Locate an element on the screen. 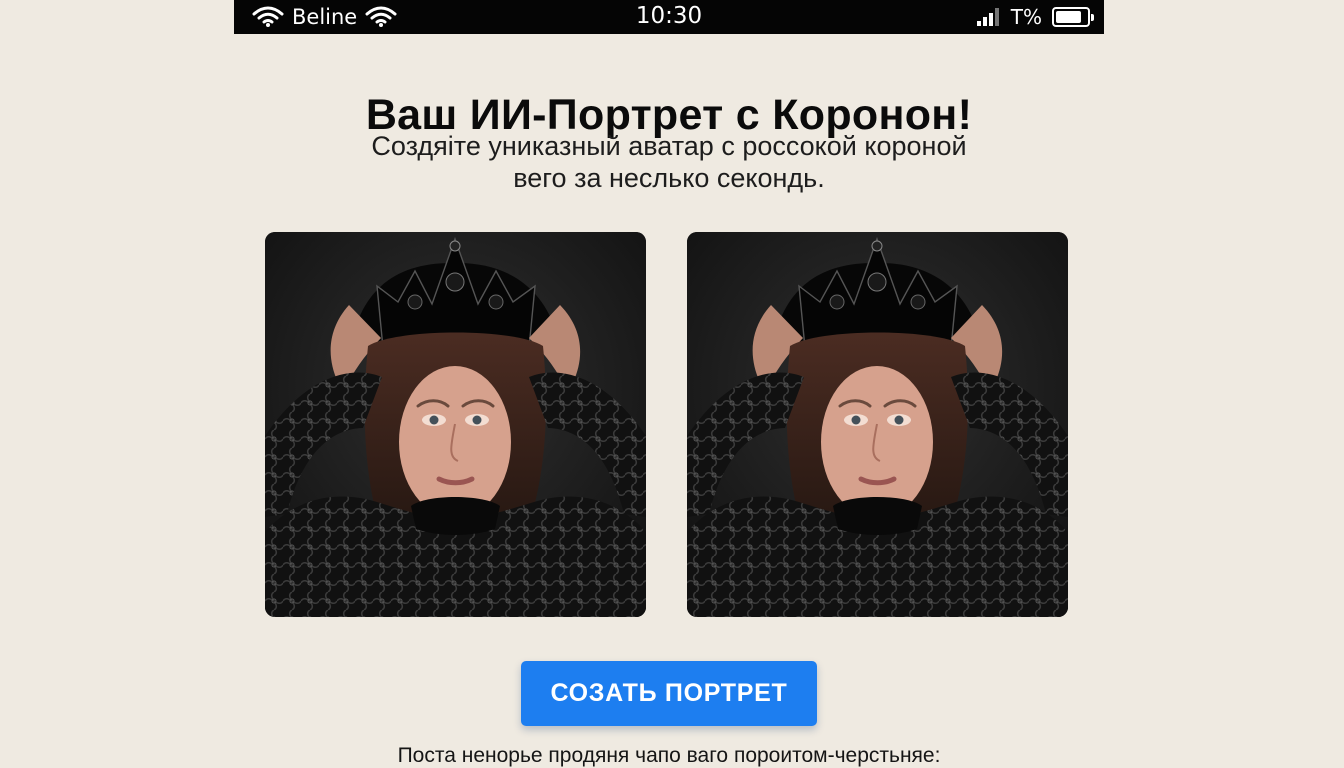  signal-icon is located at coordinates (990, 17).